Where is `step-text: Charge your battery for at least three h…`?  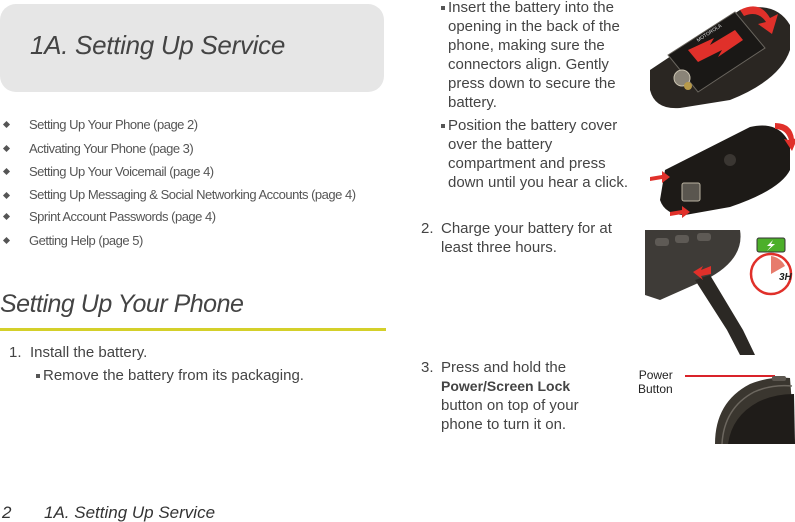
step-text: Charge your battery for at least three h… is located at coordinates (526, 238).